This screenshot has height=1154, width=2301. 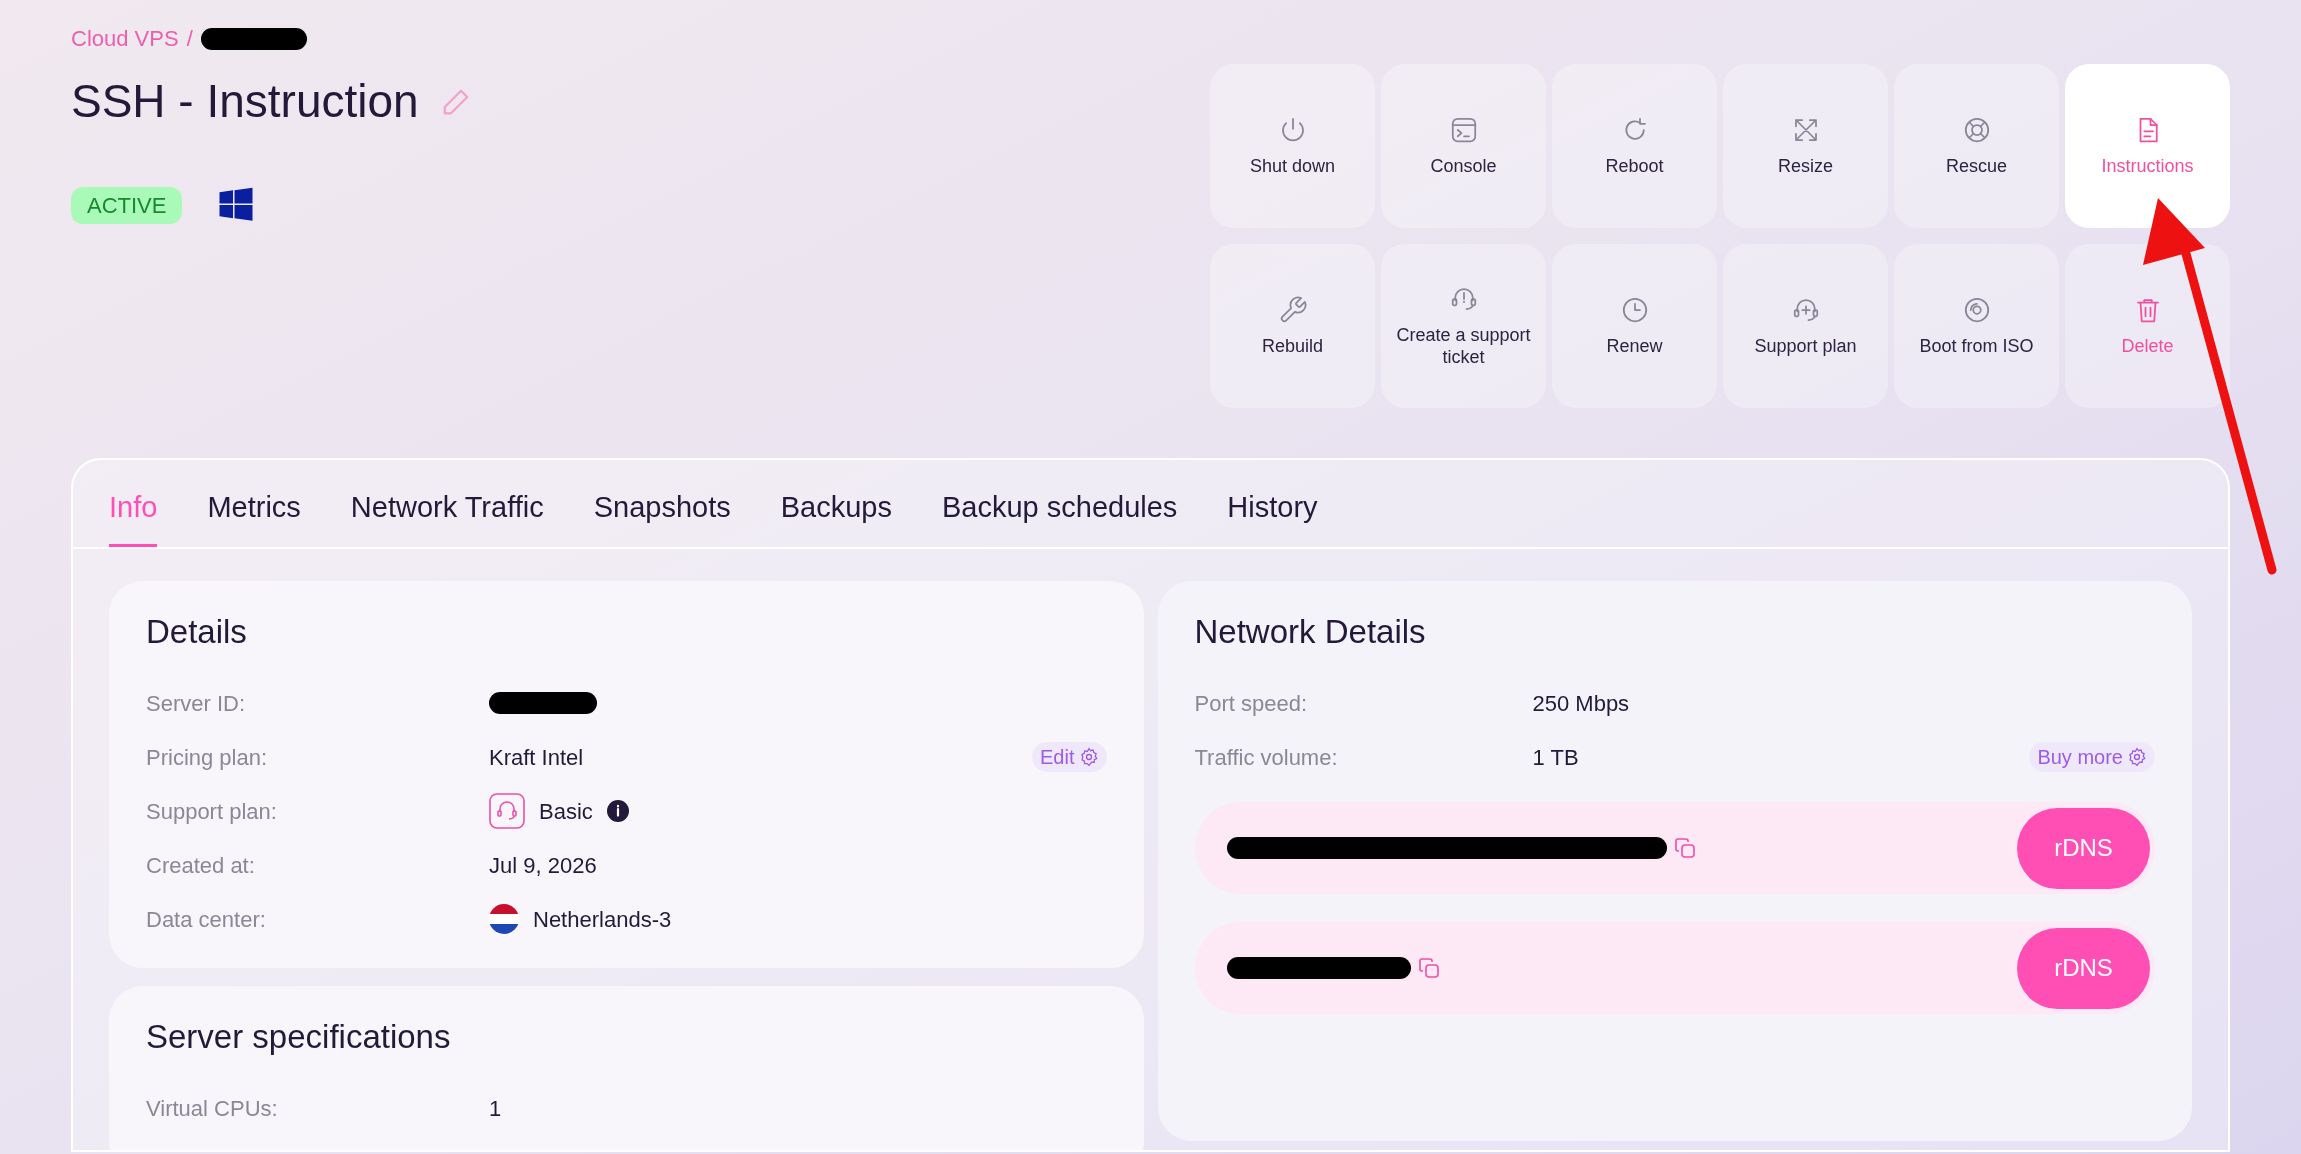 What do you see at coordinates (1292, 326) in the screenshot?
I see `action-button: Rebuild` at bounding box center [1292, 326].